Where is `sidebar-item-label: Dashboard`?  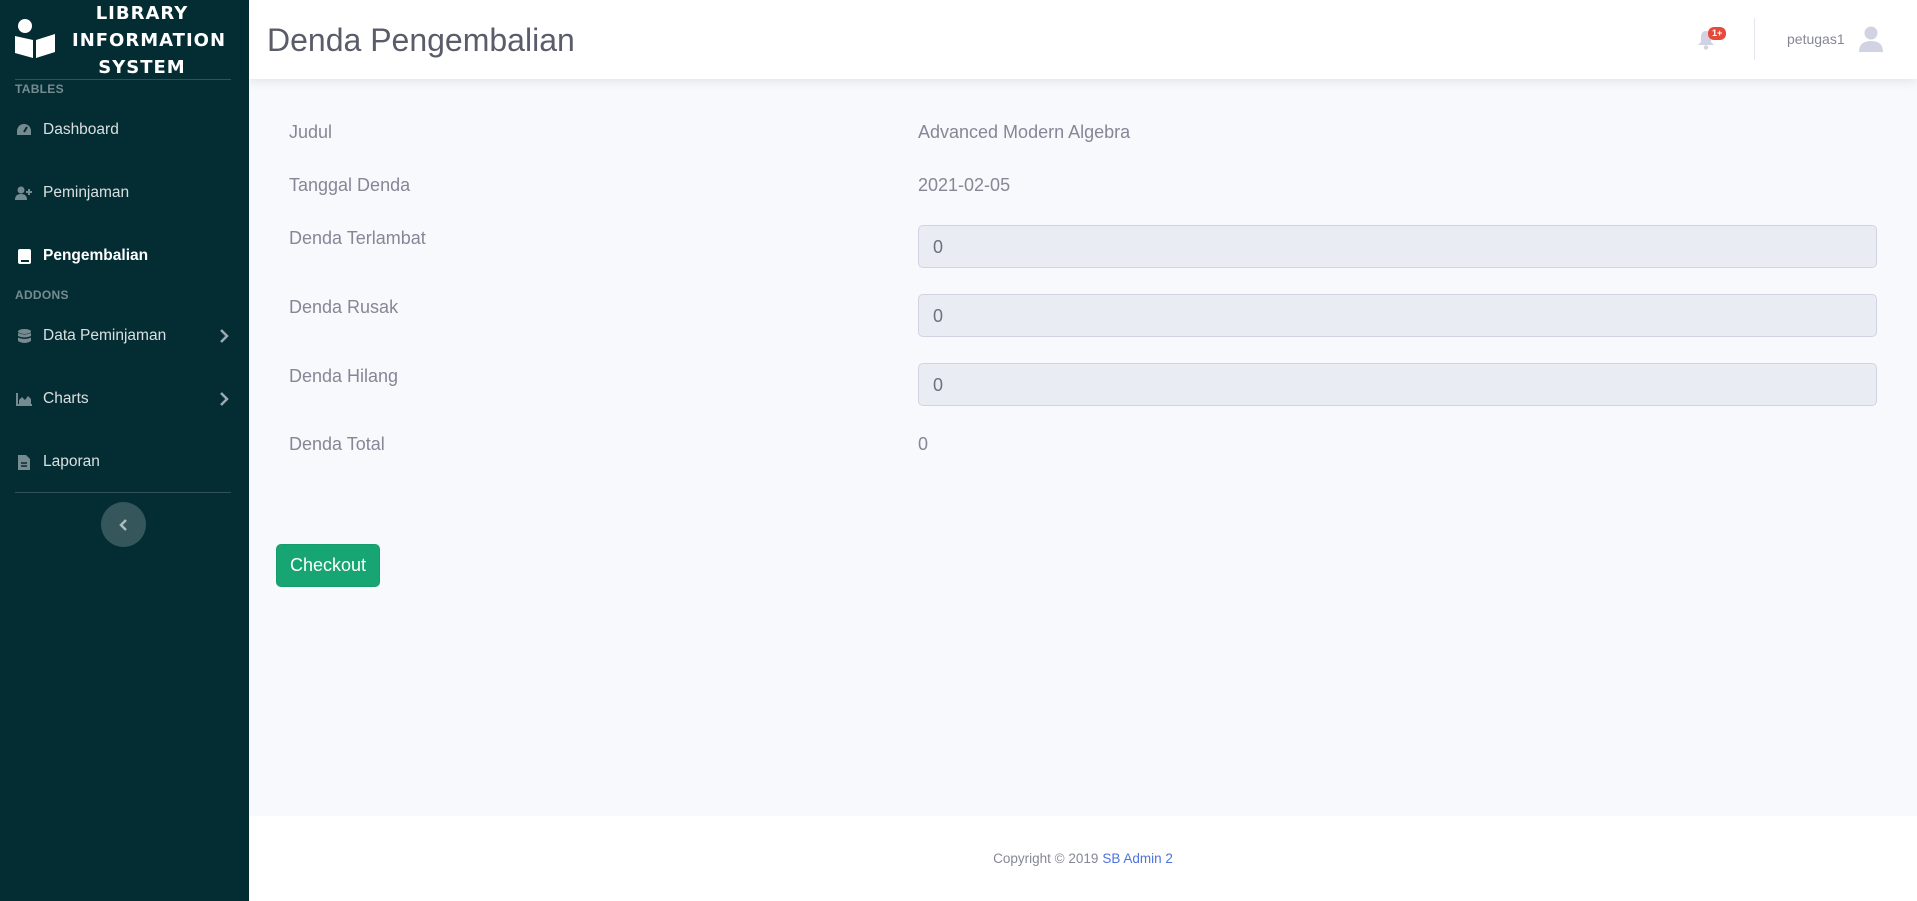
sidebar-item-label: Dashboard is located at coordinates (81, 129).